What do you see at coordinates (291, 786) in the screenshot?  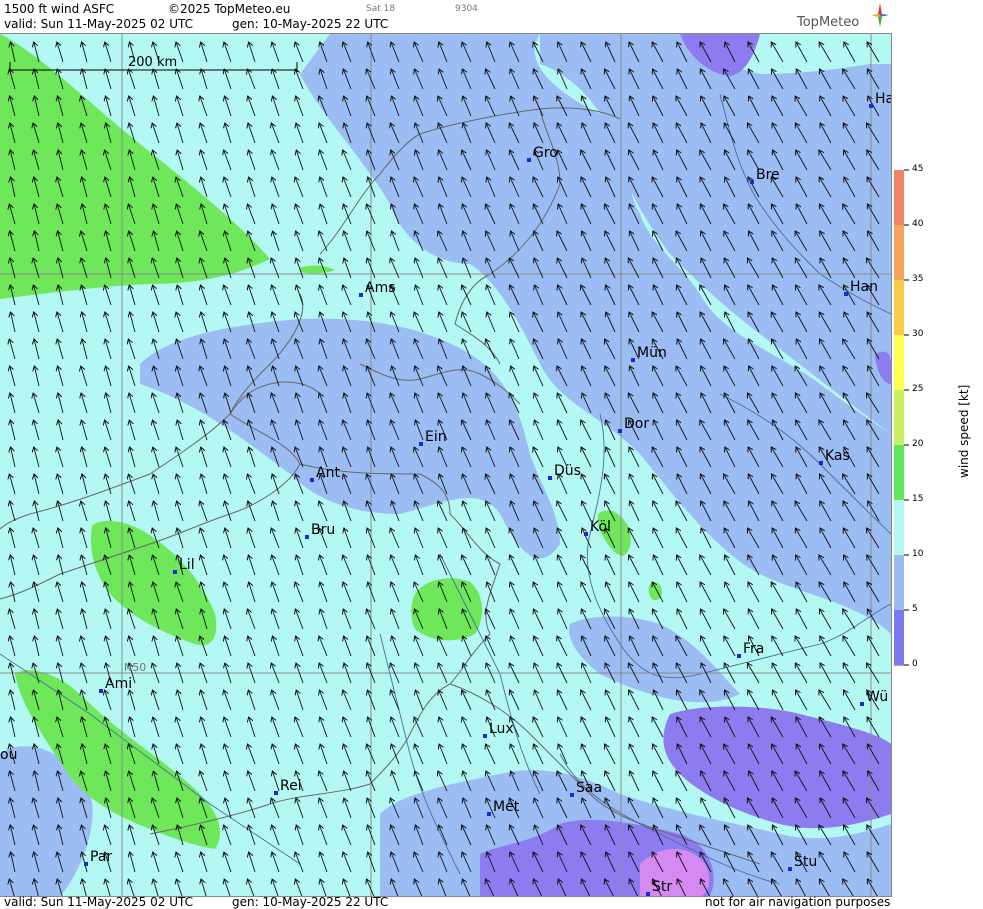 I see `city-label: Rei` at bounding box center [291, 786].